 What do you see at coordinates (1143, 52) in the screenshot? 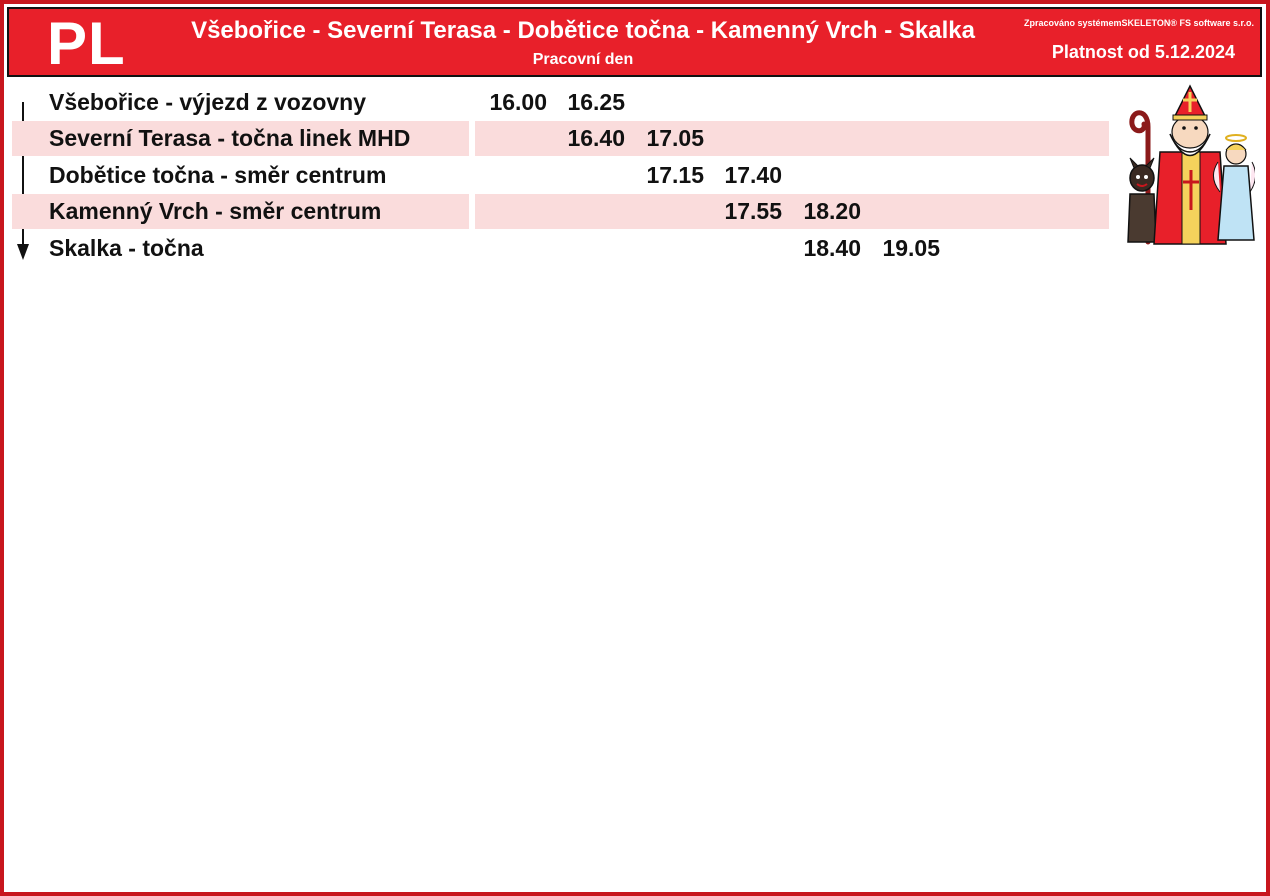
I see `validity-date: Platnost od 5.12.2024` at bounding box center [1143, 52].